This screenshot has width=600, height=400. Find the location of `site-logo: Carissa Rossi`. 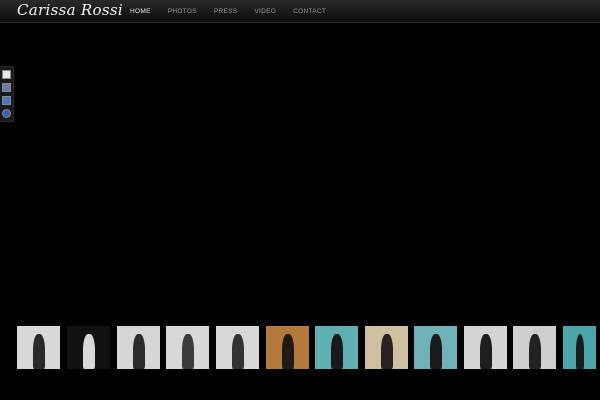

site-logo: Carissa Rossi is located at coordinates (70, 10).